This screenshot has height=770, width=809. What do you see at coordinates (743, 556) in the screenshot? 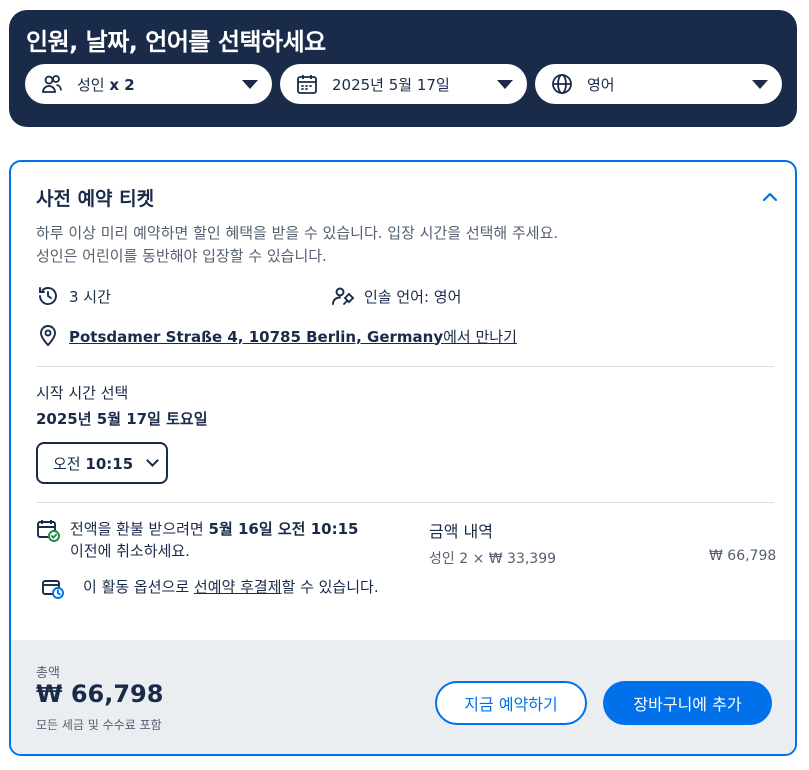
I see `price-line-total: ₩ 66,798` at bounding box center [743, 556].